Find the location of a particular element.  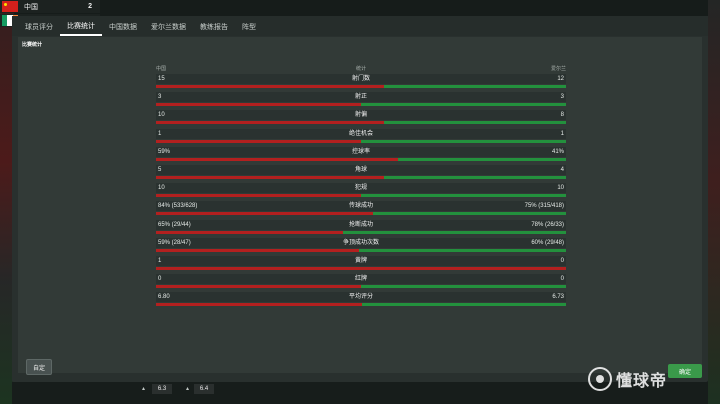

stat-row: 0 红牌 0 is located at coordinates (361, 282).